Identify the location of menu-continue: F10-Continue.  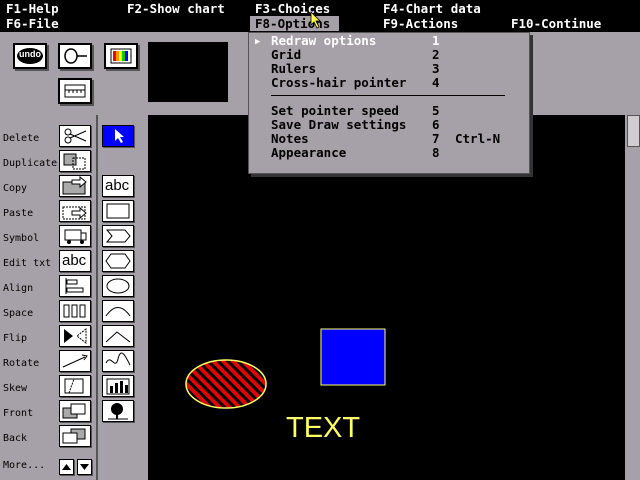
(556, 23).